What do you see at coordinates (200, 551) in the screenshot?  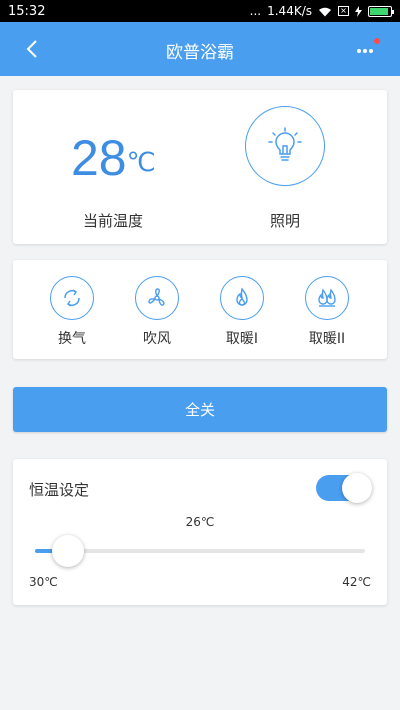 I see `thermostat-slider-track` at bounding box center [200, 551].